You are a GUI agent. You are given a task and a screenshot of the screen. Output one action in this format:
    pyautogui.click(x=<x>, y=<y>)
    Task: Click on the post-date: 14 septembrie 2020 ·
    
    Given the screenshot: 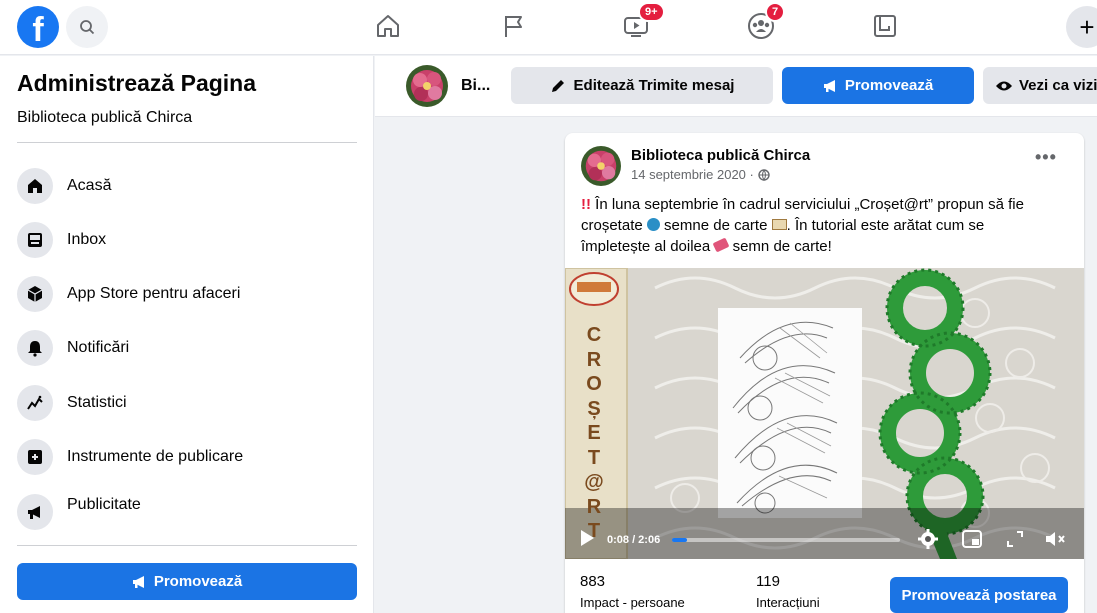 What is the action you would take?
    pyautogui.click(x=700, y=174)
    